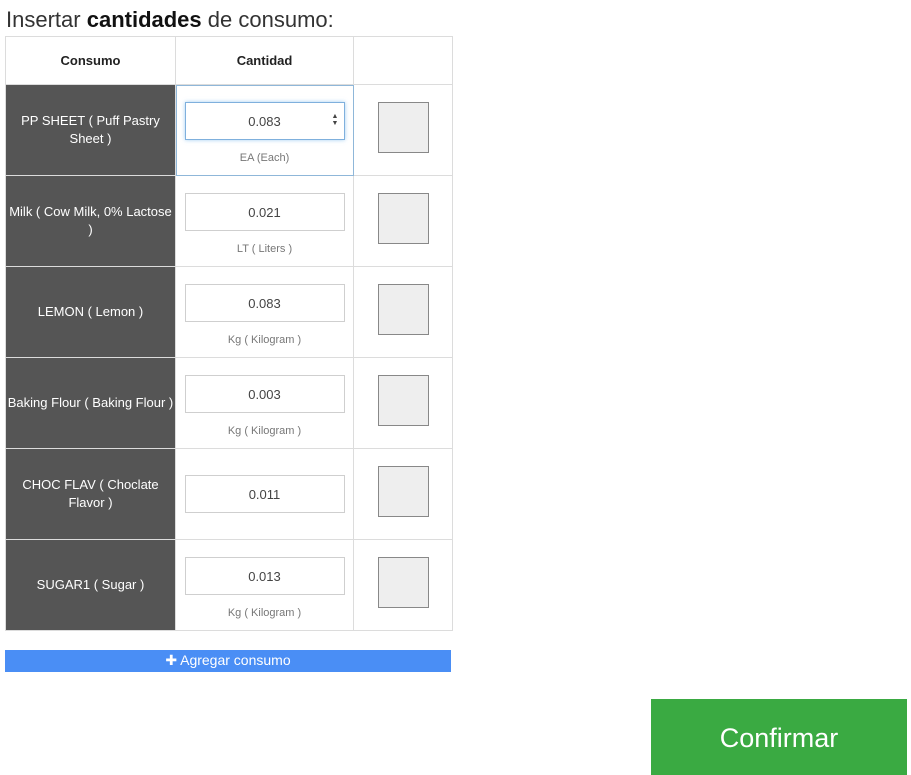 The image size is (911, 775). I want to click on add-consumo-button: ✚ Agregar consumo, so click(228, 661).